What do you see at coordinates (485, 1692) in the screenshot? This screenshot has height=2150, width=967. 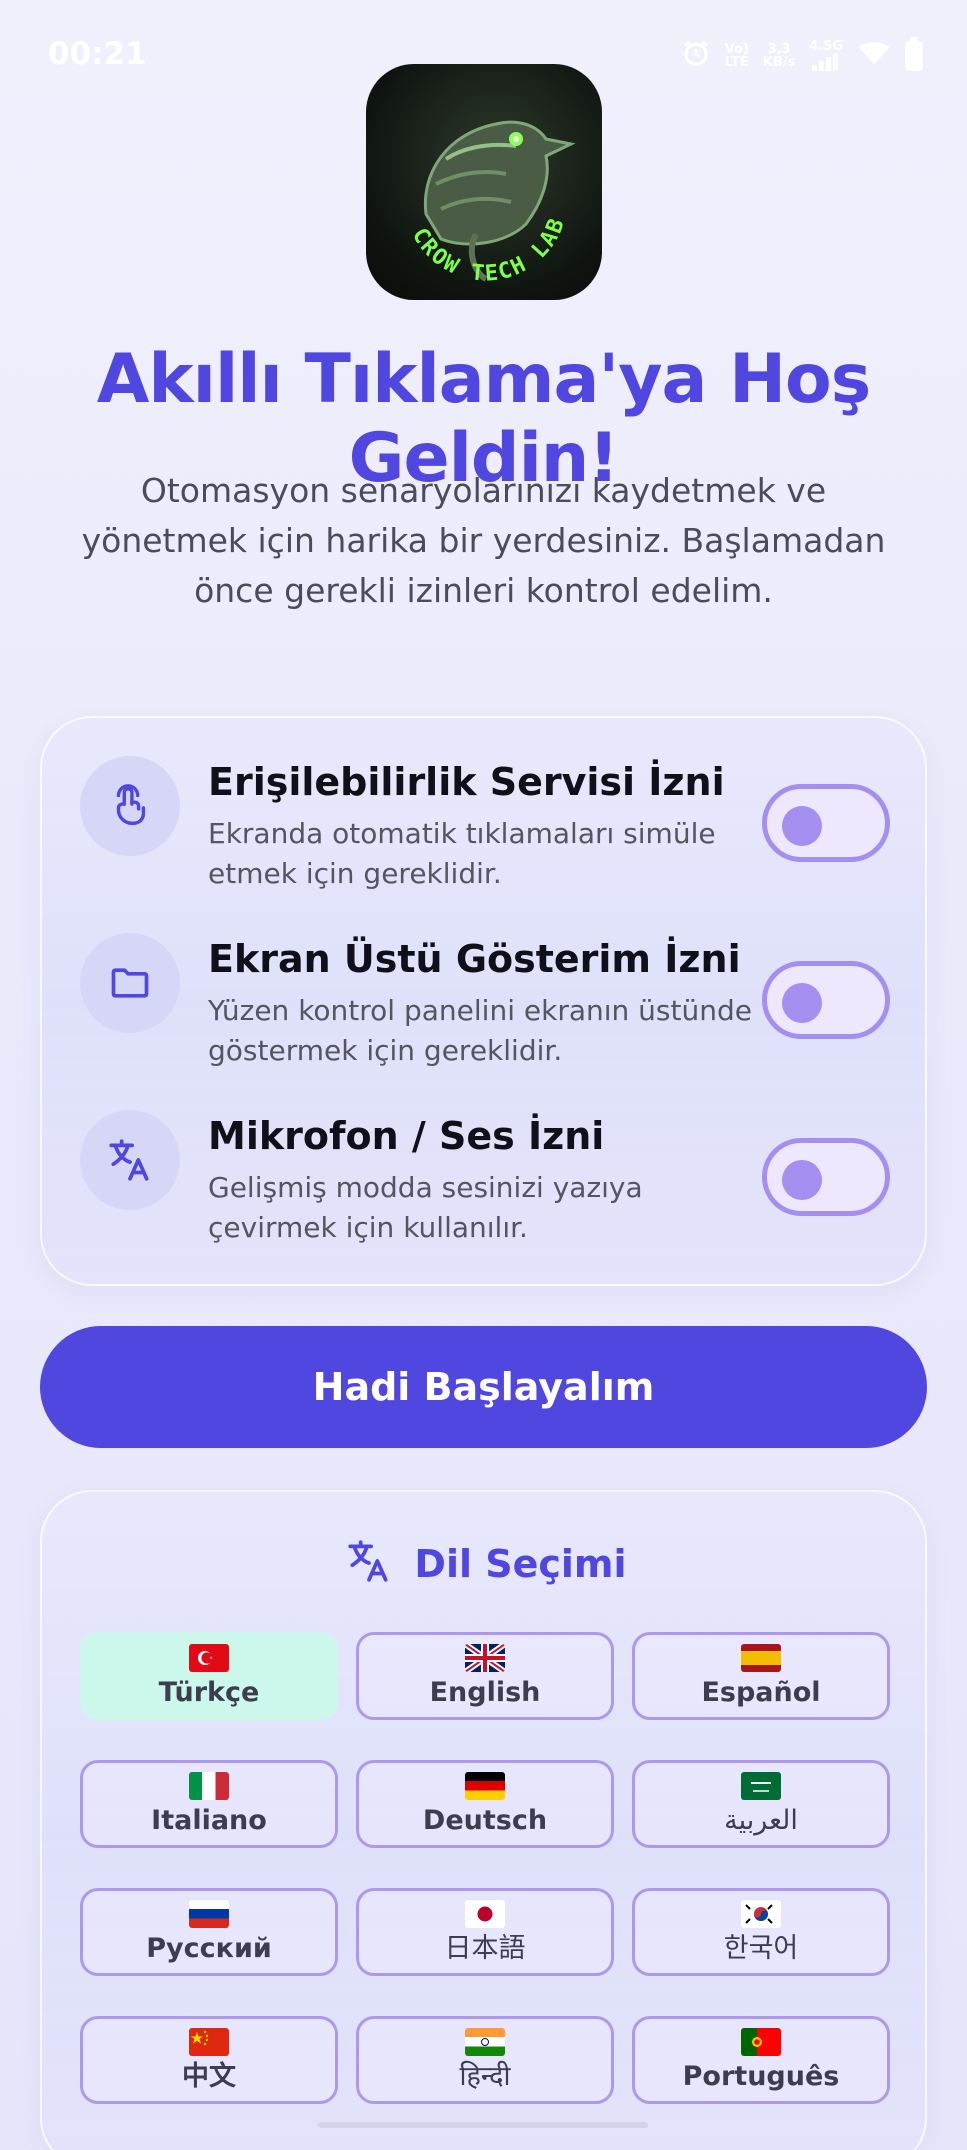 I see `language-label: English` at bounding box center [485, 1692].